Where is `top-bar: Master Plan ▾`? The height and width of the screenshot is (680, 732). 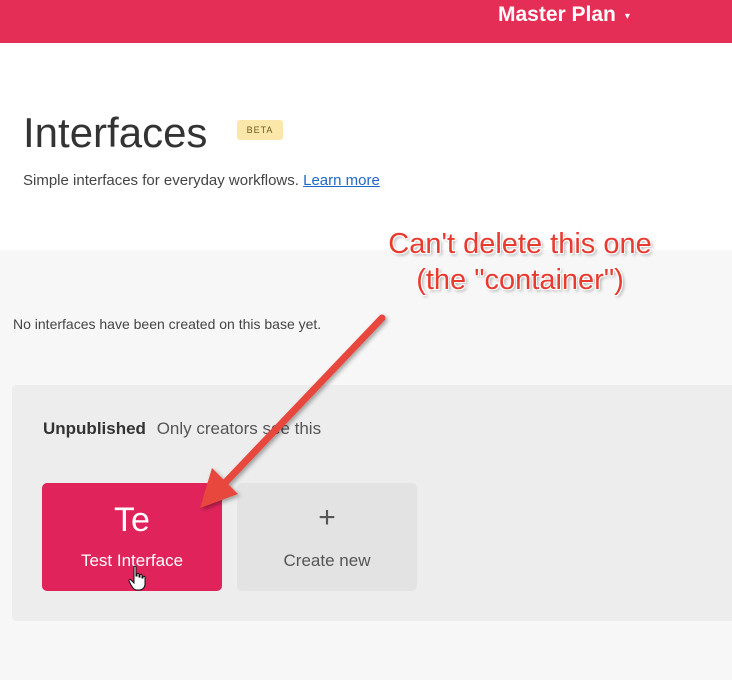 top-bar: Master Plan ▾ is located at coordinates (366, 21).